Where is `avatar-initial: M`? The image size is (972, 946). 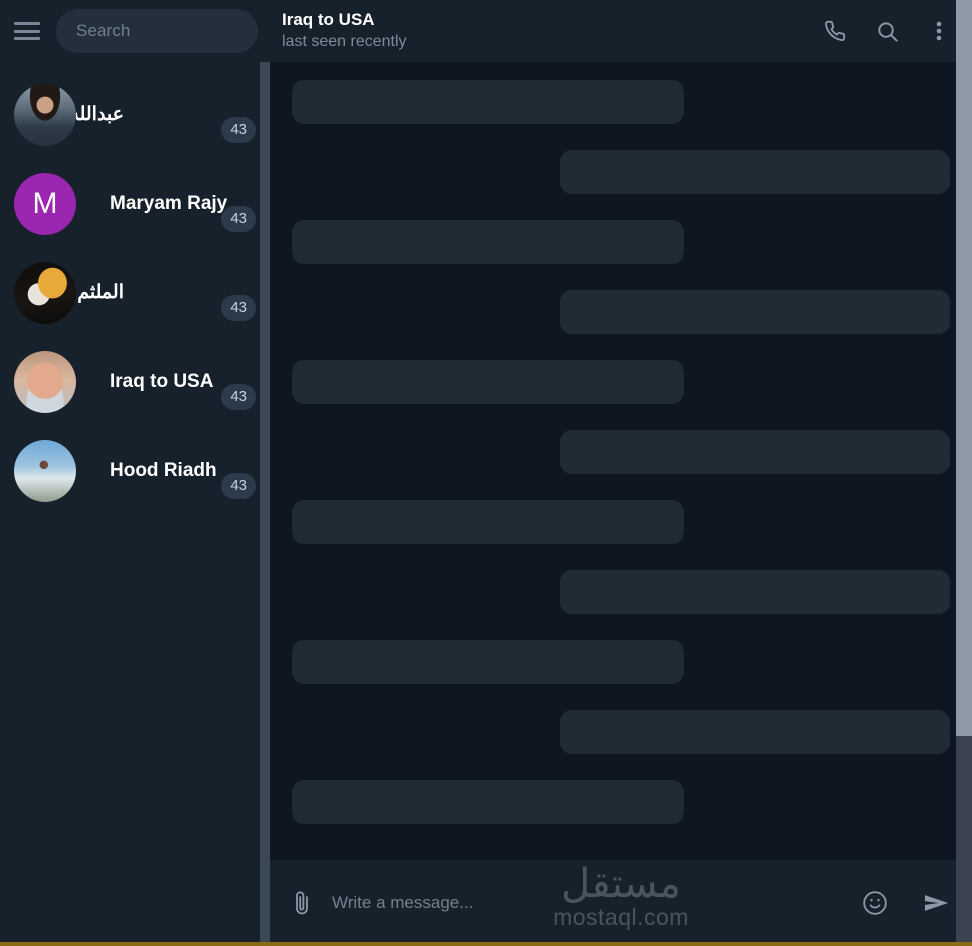 avatar-initial: M is located at coordinates (45, 203).